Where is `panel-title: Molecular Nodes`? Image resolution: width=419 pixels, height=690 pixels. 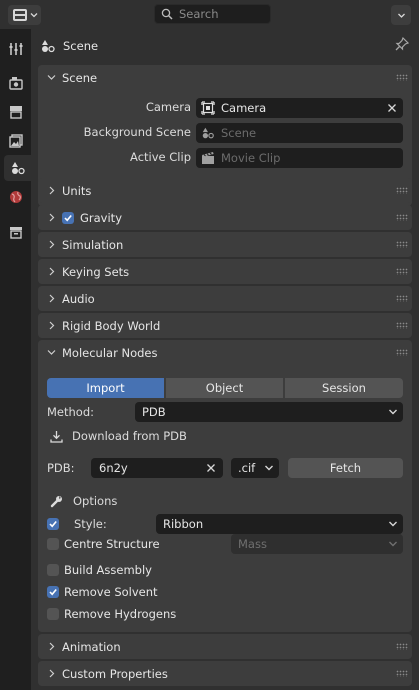
panel-title: Molecular Nodes is located at coordinates (110, 352).